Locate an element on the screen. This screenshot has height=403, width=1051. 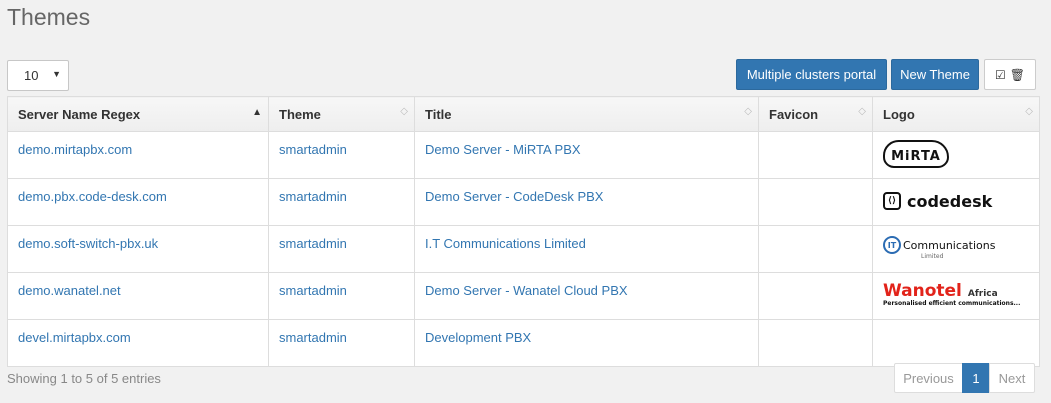
column-header-server-name: Server Name Regex ▲ is located at coordinates (138, 114).